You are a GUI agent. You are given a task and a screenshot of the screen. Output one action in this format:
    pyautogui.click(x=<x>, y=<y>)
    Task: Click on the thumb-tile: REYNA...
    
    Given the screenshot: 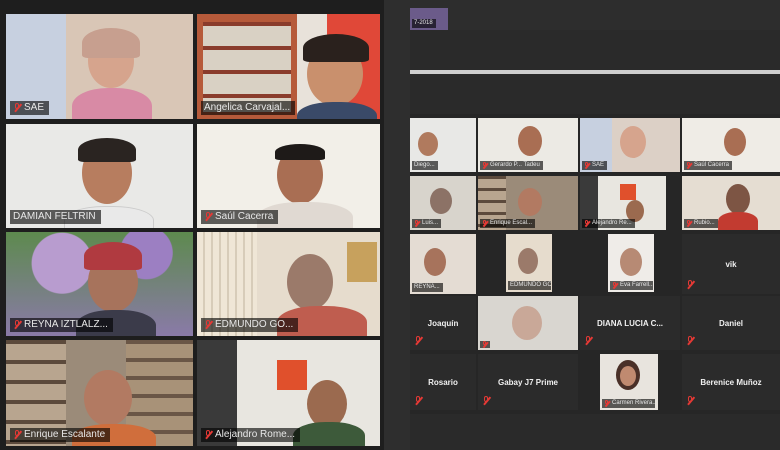 What is the action you would take?
    pyautogui.click(x=443, y=264)
    